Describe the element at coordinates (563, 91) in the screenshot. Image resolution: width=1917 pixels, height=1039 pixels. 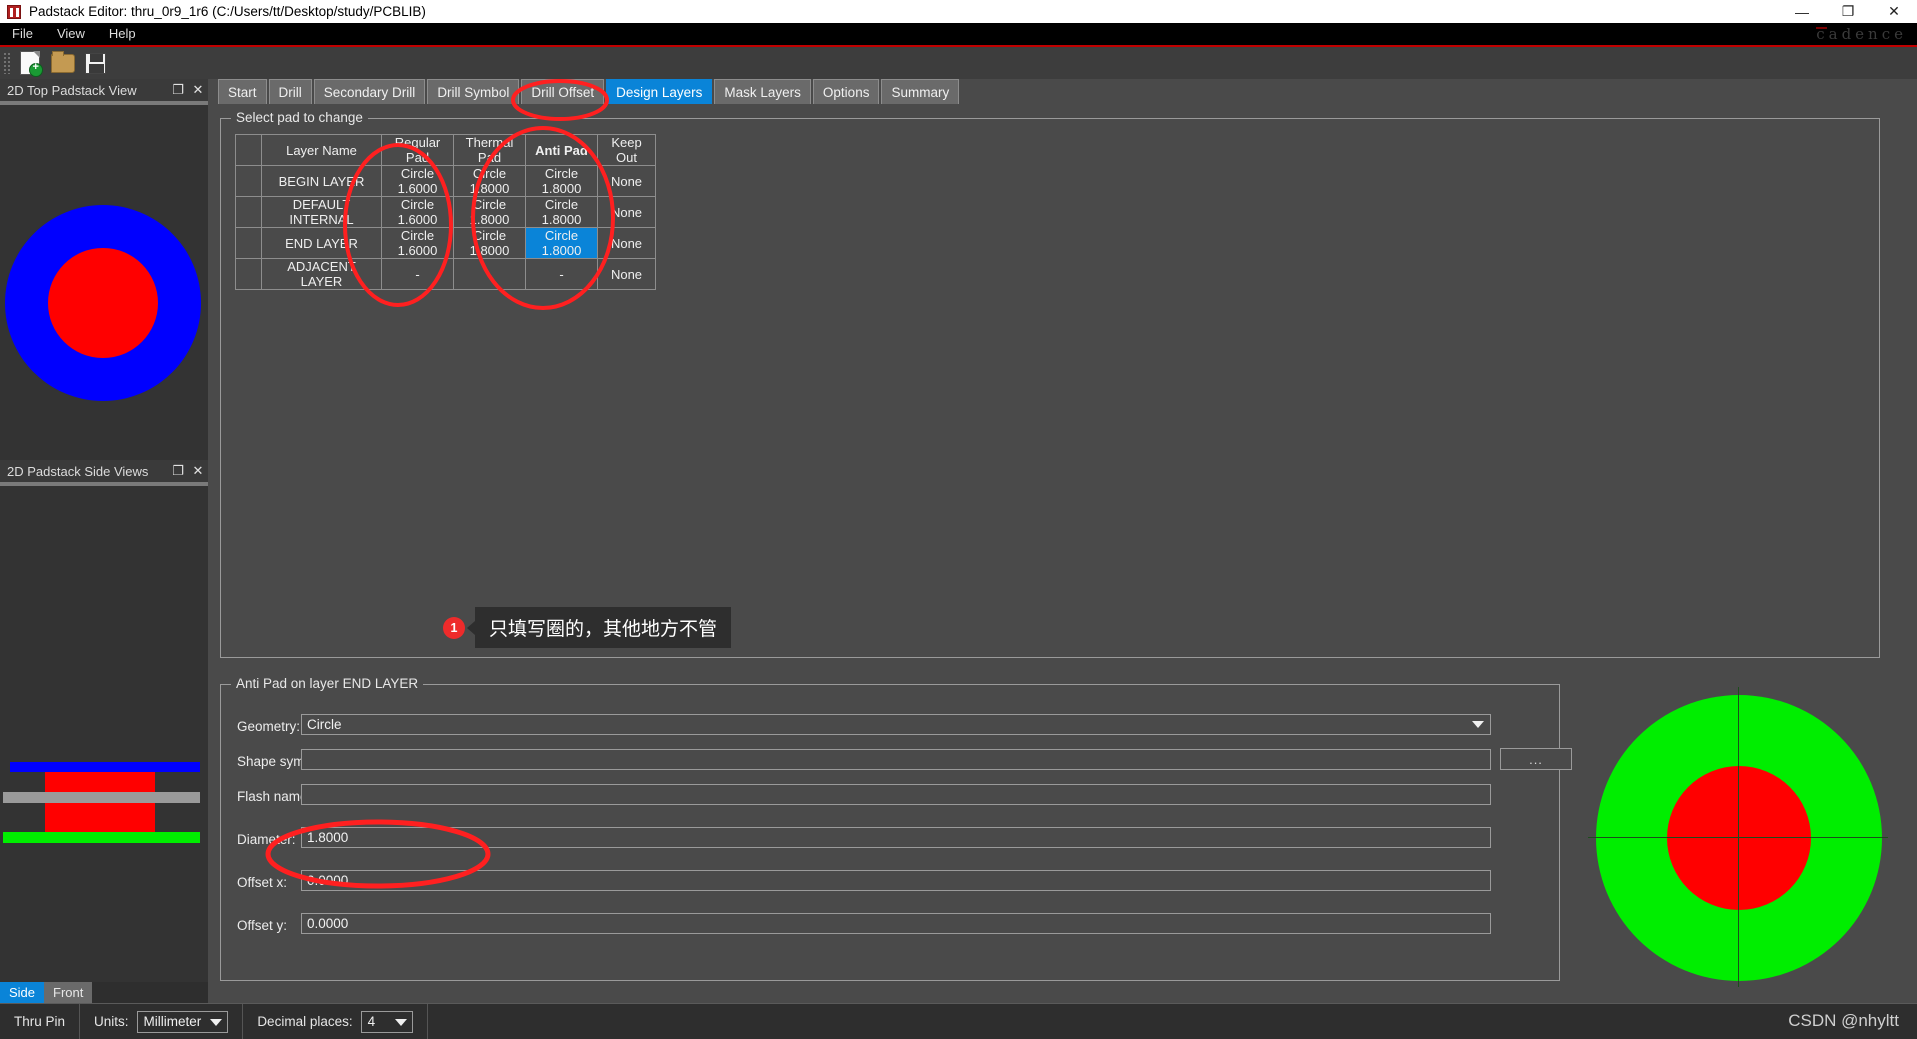
I see `tab-drill-offset: Drill Offset` at that location.